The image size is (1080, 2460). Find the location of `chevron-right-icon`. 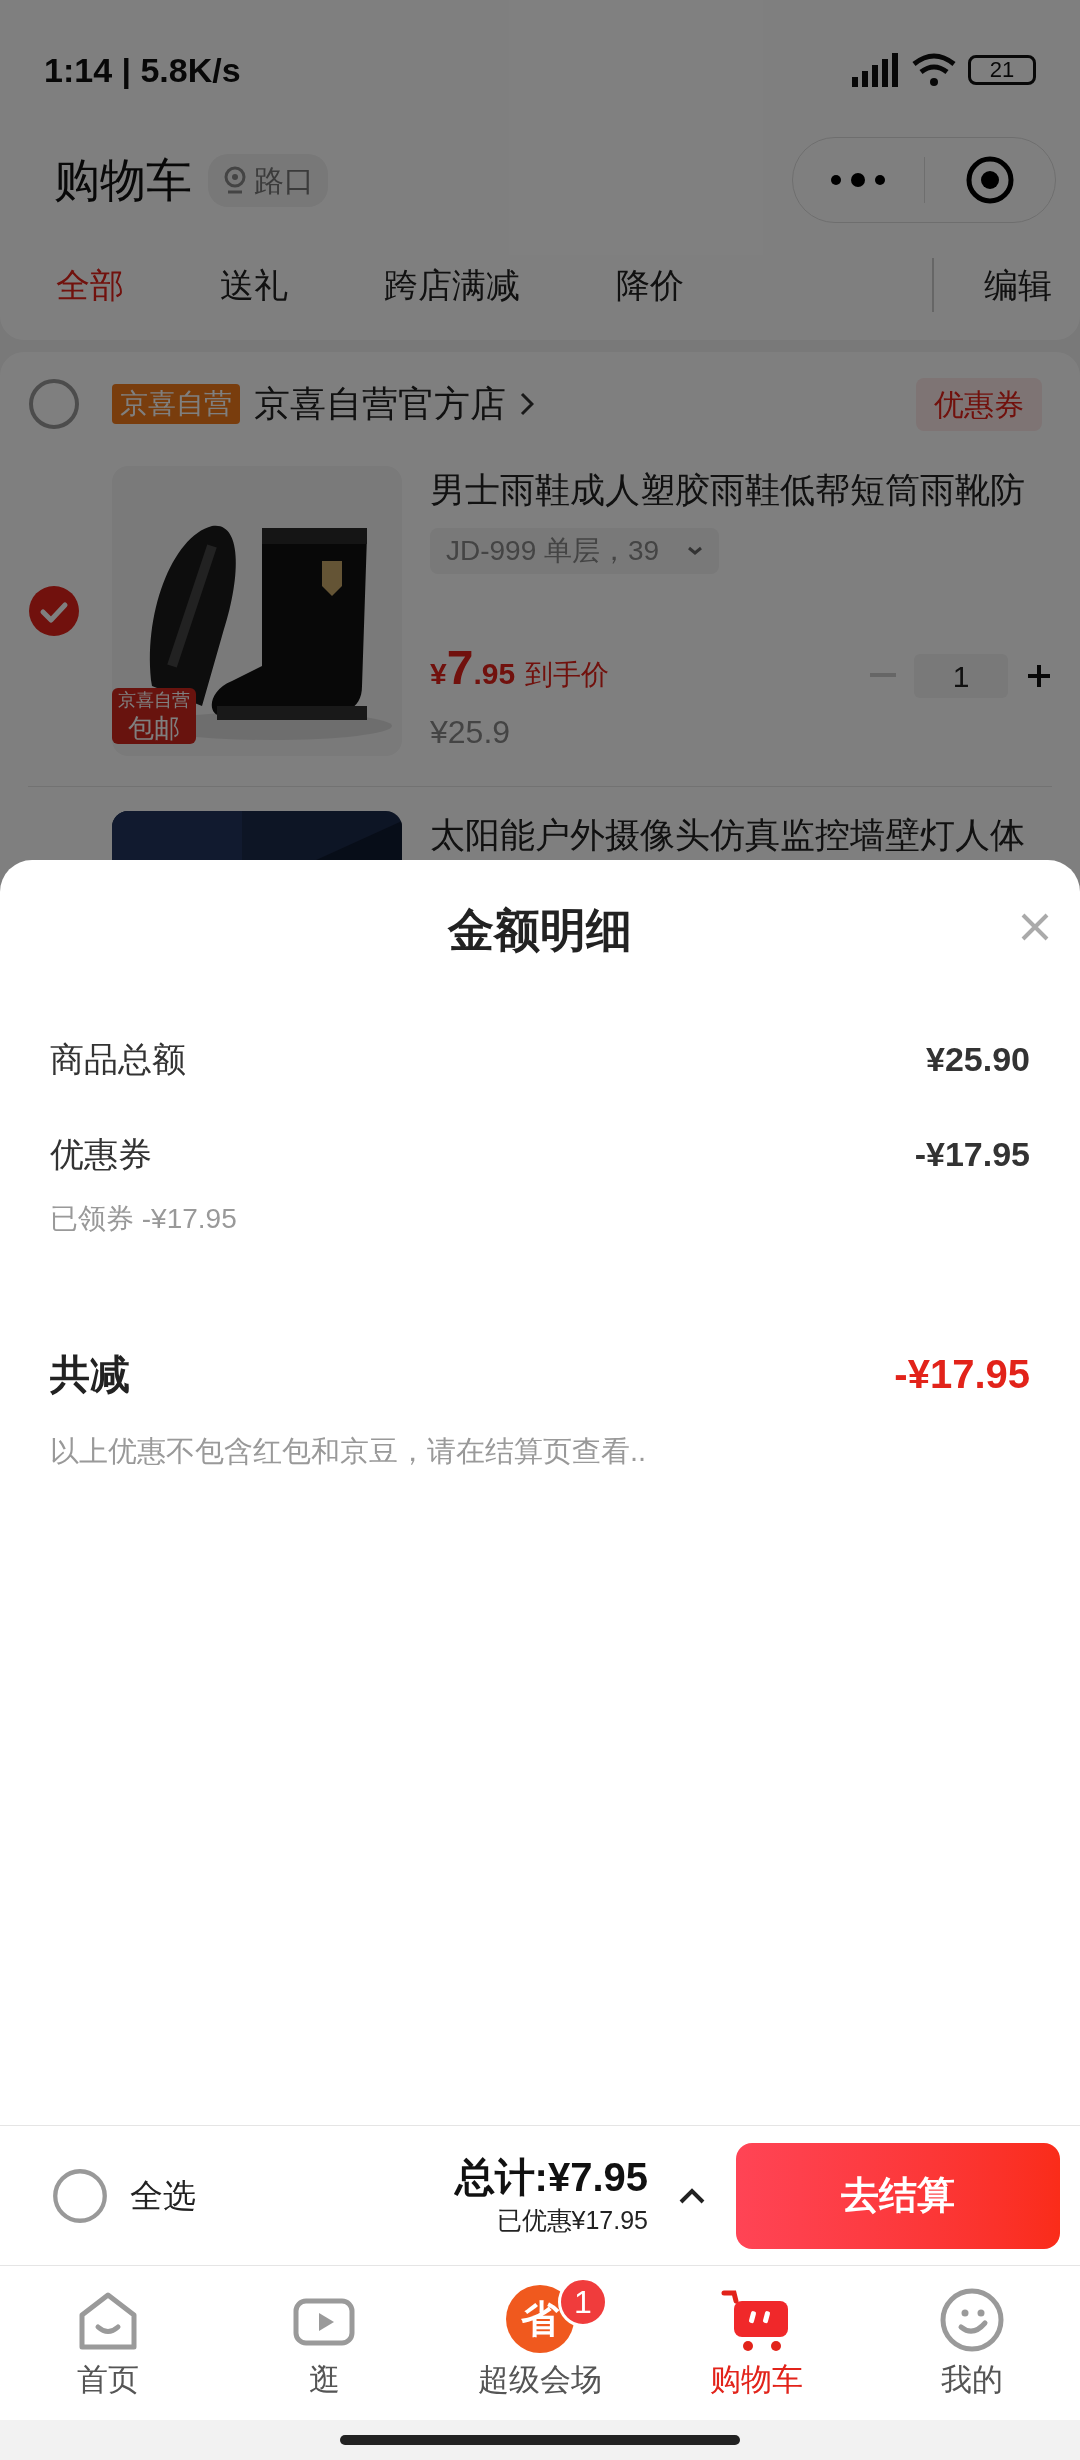

chevron-right-icon is located at coordinates (527, 404).